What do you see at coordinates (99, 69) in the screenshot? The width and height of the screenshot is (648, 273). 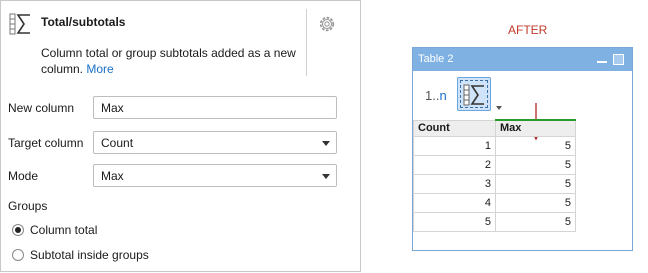 I see `more-link: More` at bounding box center [99, 69].